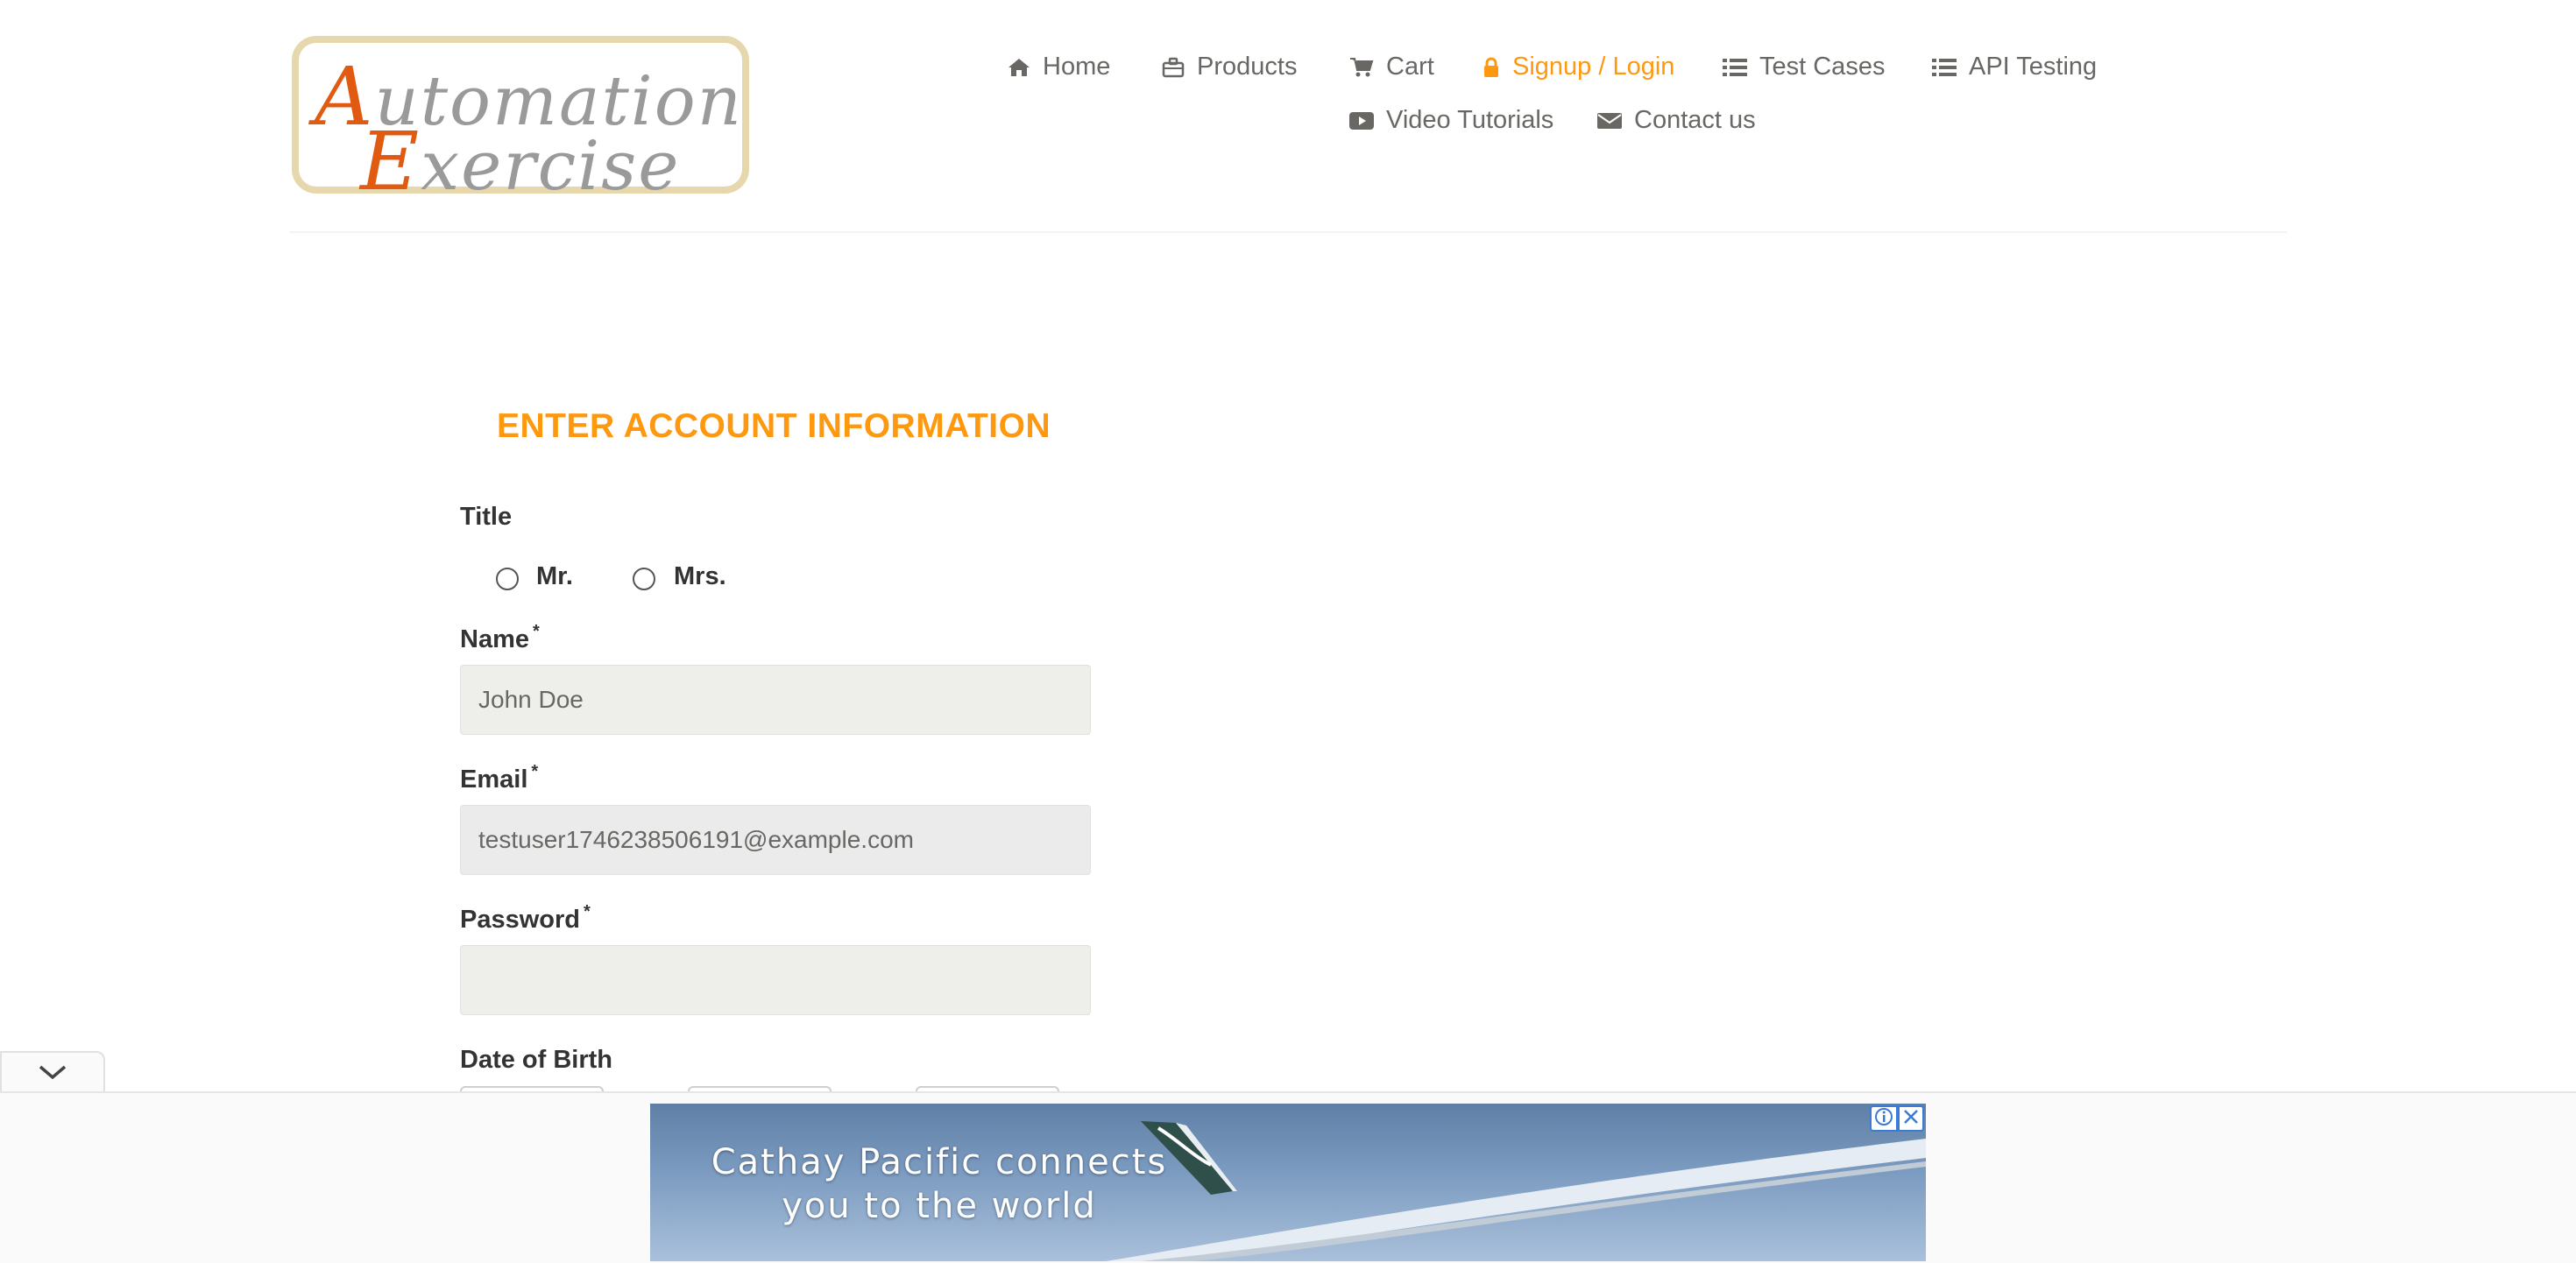 This screenshot has height=1263, width=2576. I want to click on home-icon, so click(1019, 68).